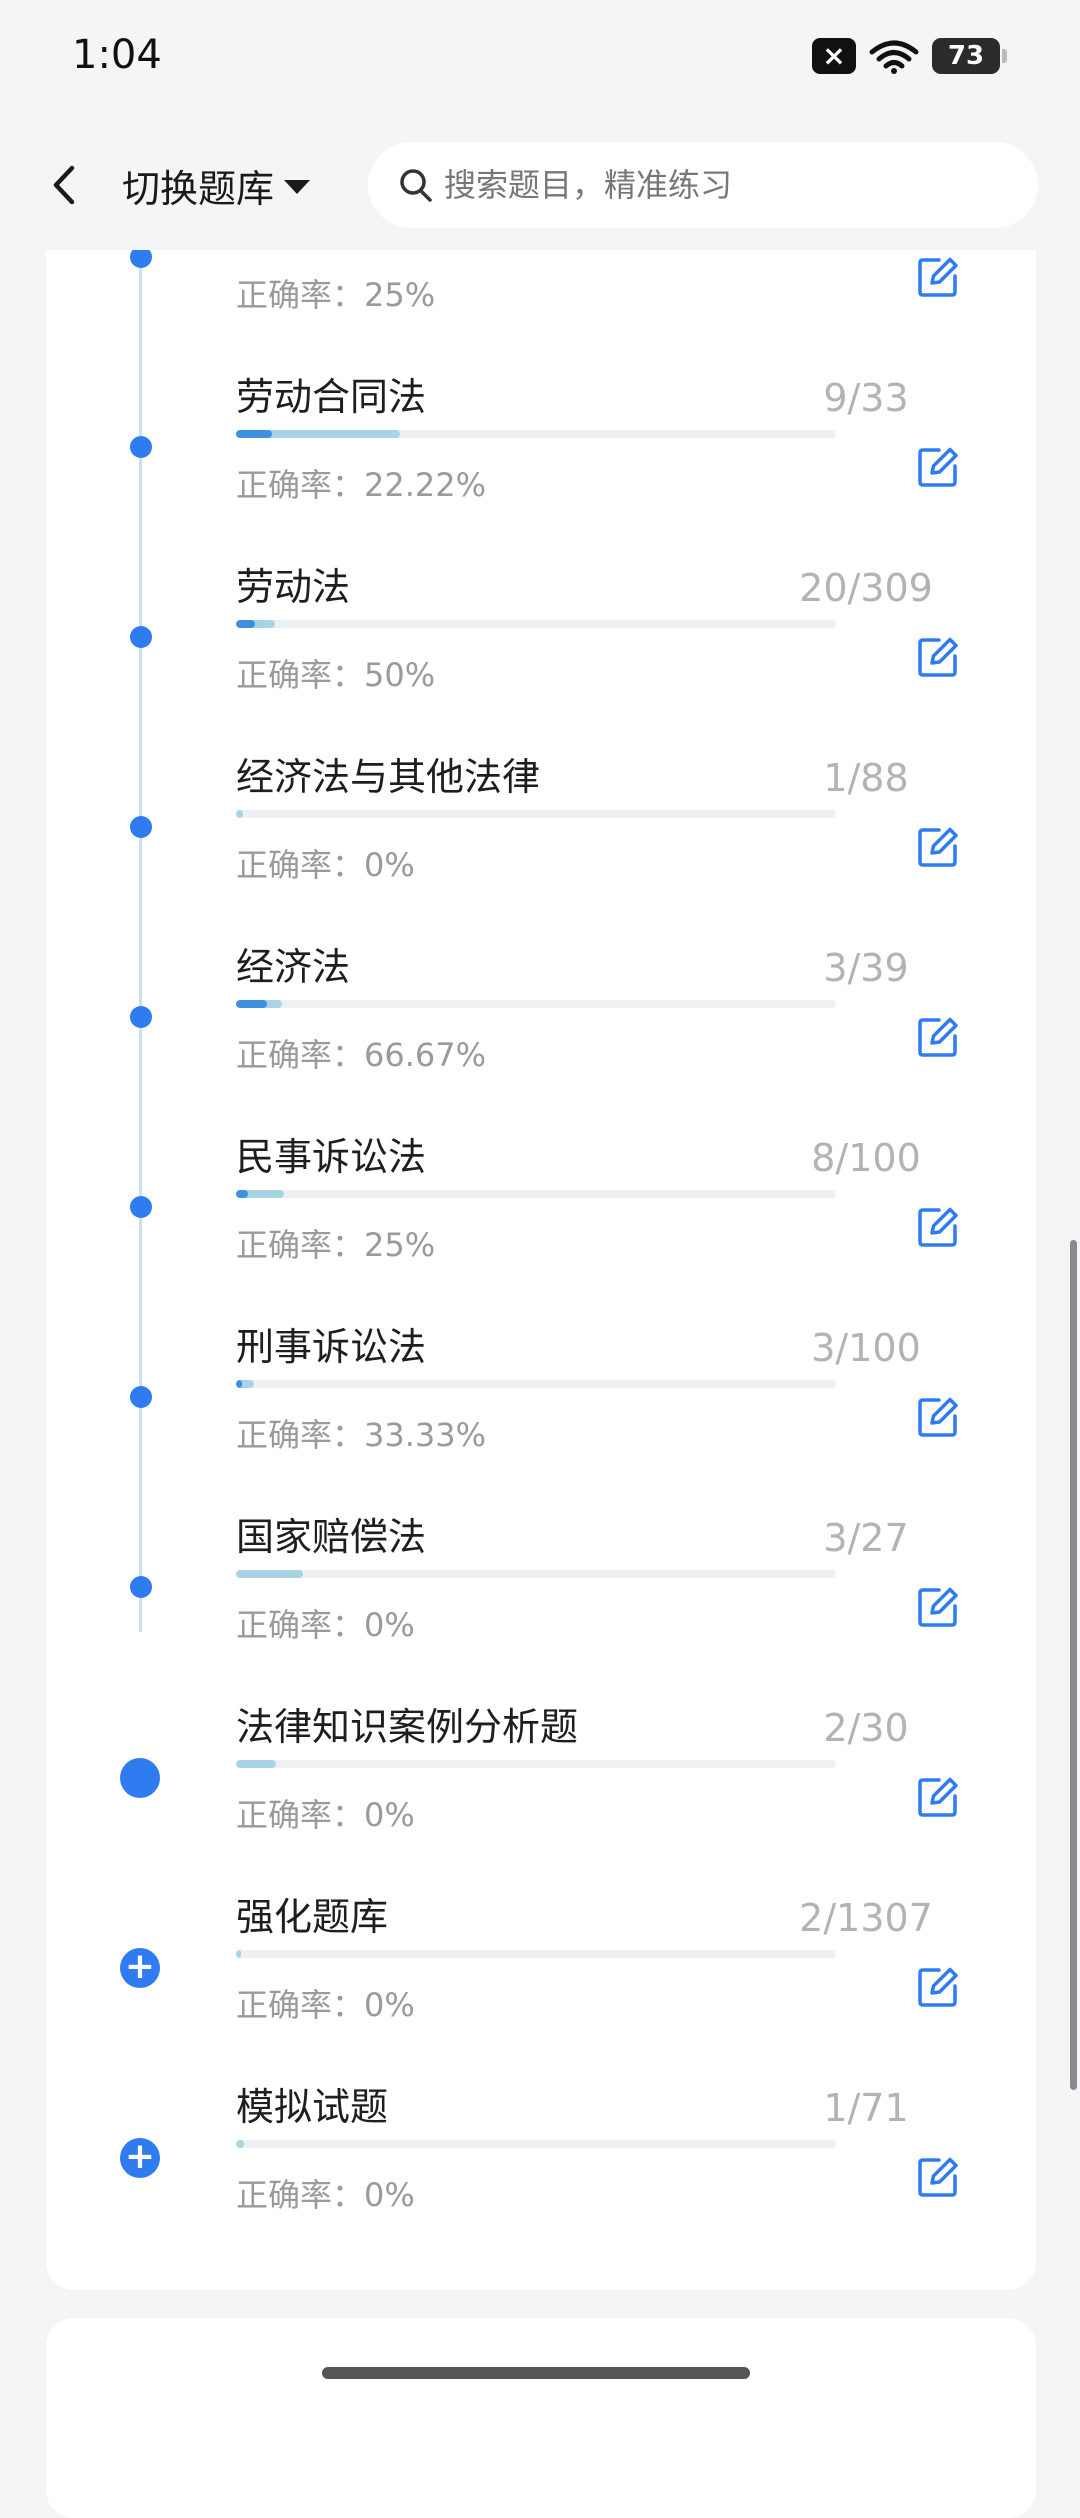  I want to click on header: 切换题库, so click(540, 185).